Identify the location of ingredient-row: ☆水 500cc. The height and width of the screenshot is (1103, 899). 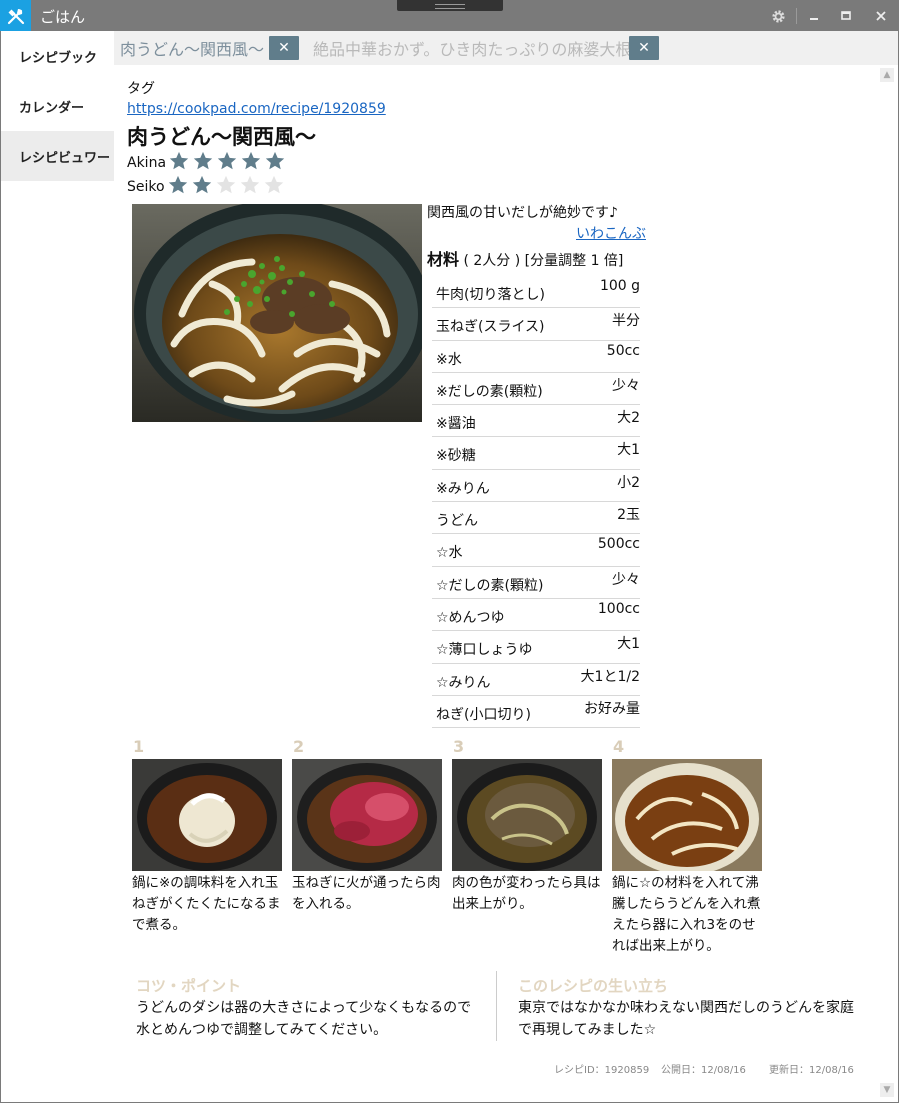
(536, 550).